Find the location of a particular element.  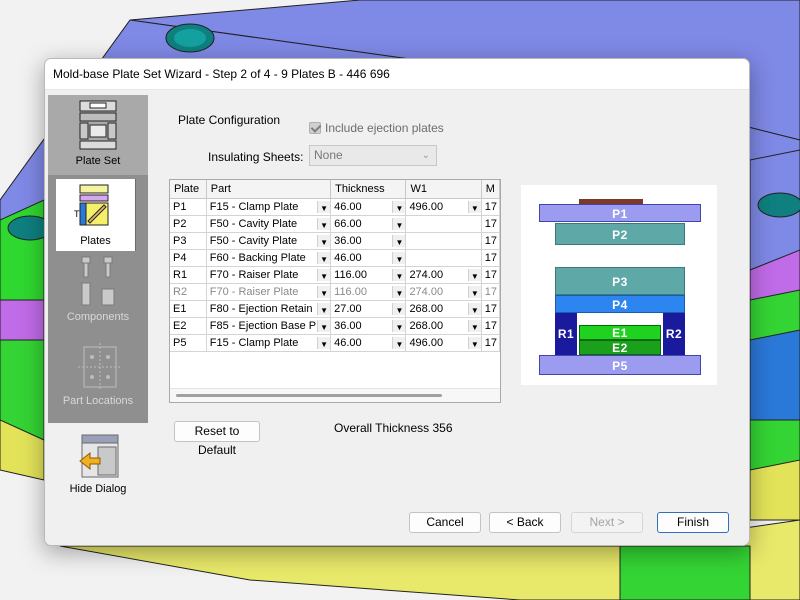

plate-label: R2 is located at coordinates (674, 334).